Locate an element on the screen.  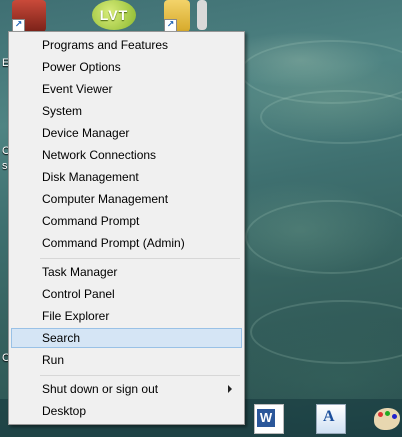
menu-item-shut-down-or-sign-out: Shut down or sign out is located at coordinates (126, 389).